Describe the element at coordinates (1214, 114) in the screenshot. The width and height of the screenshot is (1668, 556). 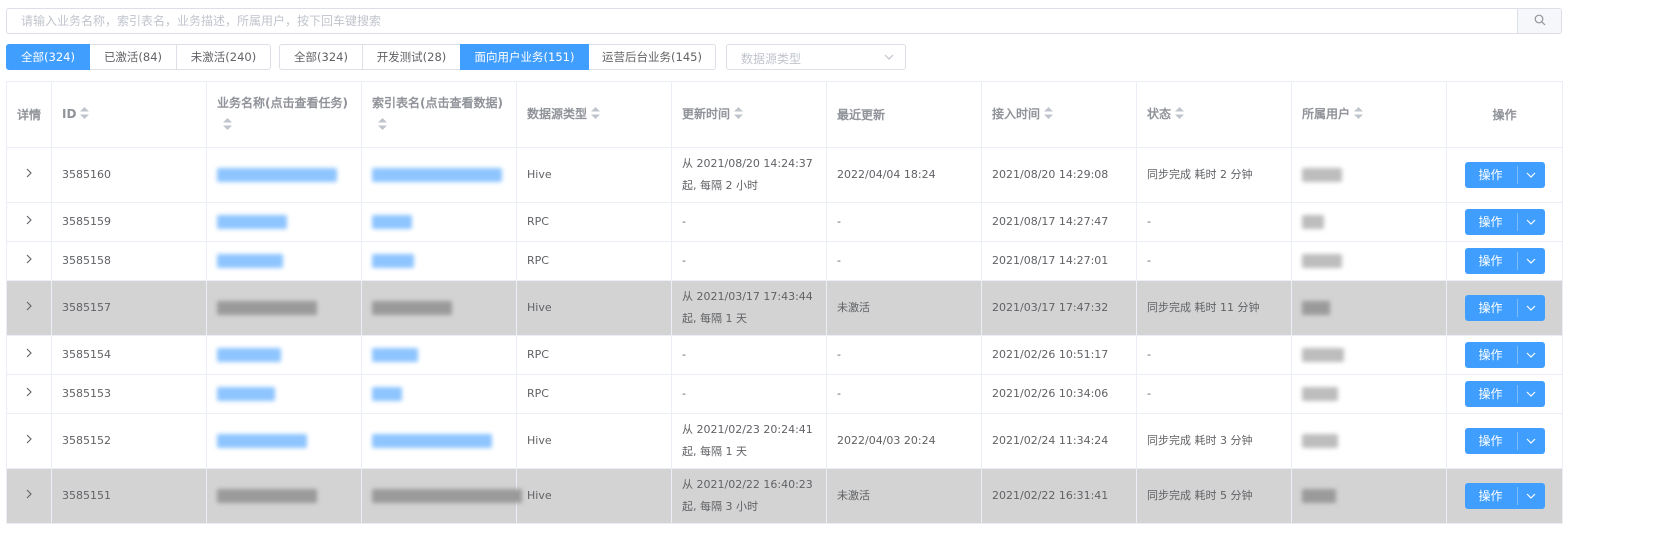
I see `col-status: 状态` at that location.